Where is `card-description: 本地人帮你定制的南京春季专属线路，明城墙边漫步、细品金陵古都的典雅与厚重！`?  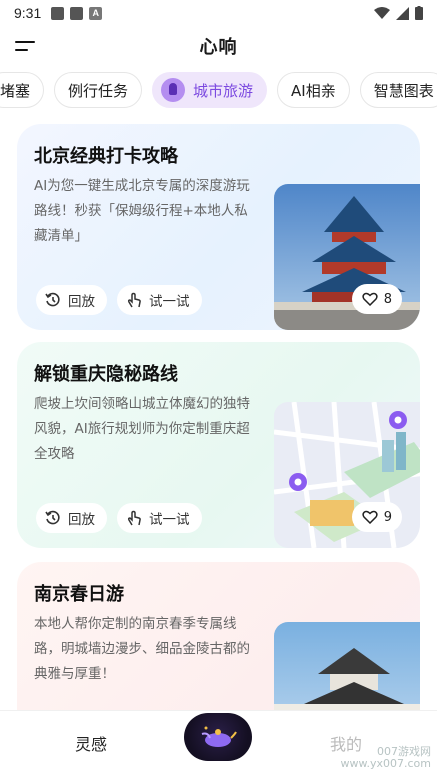
card-description: 本地人帮你定制的南京春季专属线路，明城墙边漫步、细品金陵古都的典雅与厚重！ is located at coordinates (142, 649).